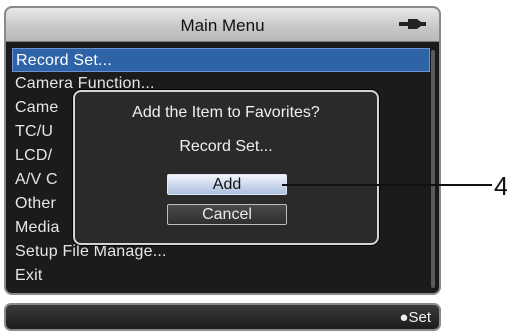 This screenshot has width=507, height=333. What do you see at coordinates (227, 214) in the screenshot?
I see `cancel-button: Cancel` at bounding box center [227, 214].